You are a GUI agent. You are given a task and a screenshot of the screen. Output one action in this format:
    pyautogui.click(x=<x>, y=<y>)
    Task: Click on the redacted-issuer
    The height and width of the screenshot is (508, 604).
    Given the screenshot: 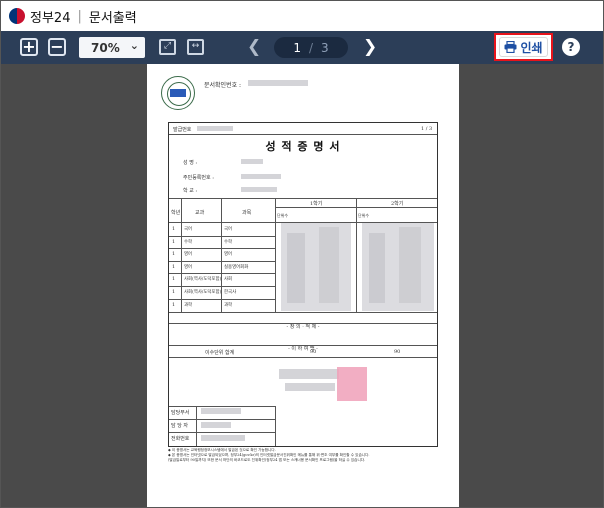 What is the action you would take?
    pyautogui.click(x=309, y=374)
    